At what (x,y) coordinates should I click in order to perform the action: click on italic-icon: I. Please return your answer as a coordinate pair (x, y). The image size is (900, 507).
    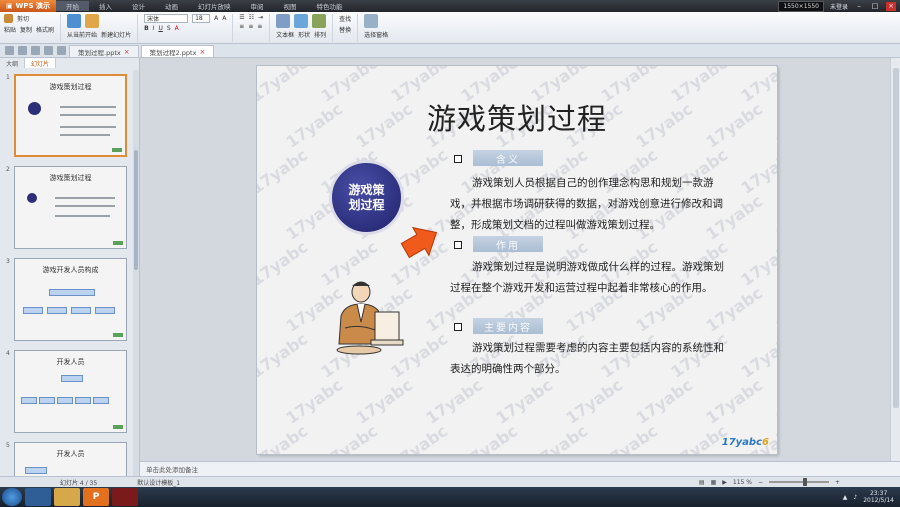
    Looking at the image, I should click on (154, 28).